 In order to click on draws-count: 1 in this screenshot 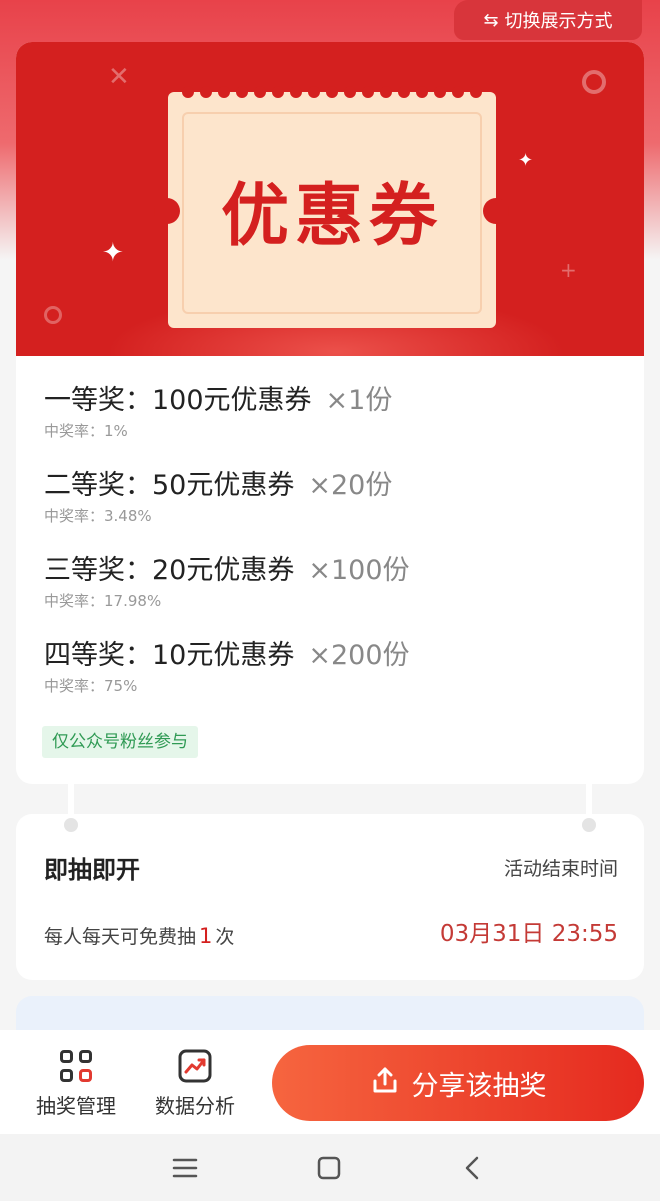, I will do `click(206, 936)`.